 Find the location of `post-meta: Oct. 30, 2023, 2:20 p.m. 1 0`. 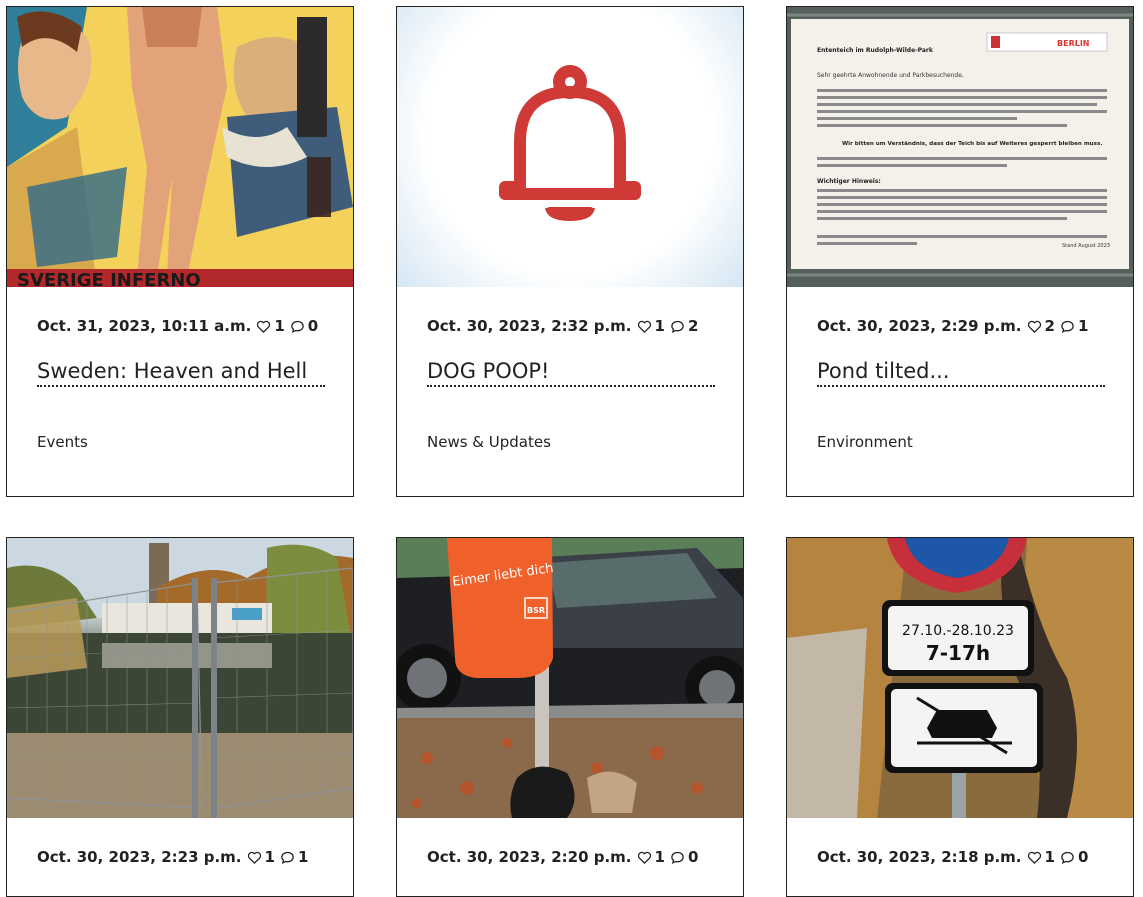

post-meta: Oct. 30, 2023, 2:20 p.m. 1 0 is located at coordinates (562, 857).